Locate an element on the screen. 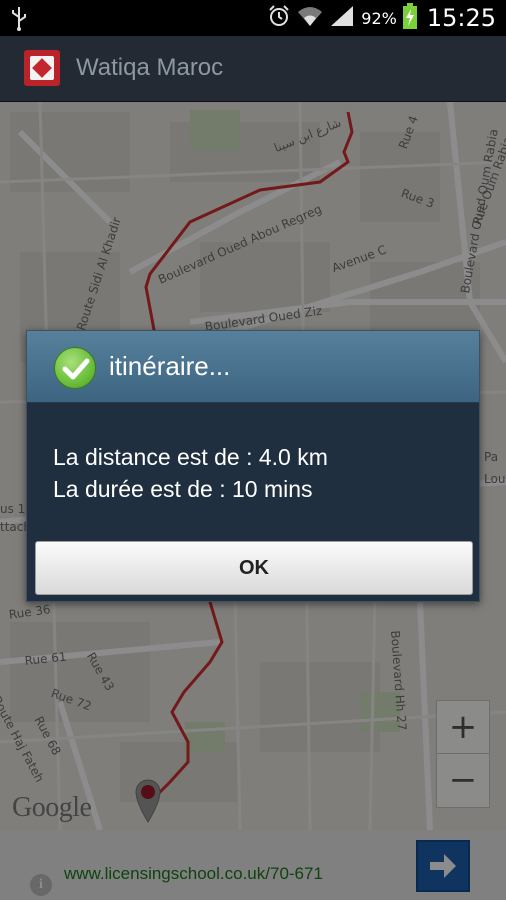 This screenshot has width=506, height=900. status-bar: 92% 15:25 is located at coordinates (253, 18).